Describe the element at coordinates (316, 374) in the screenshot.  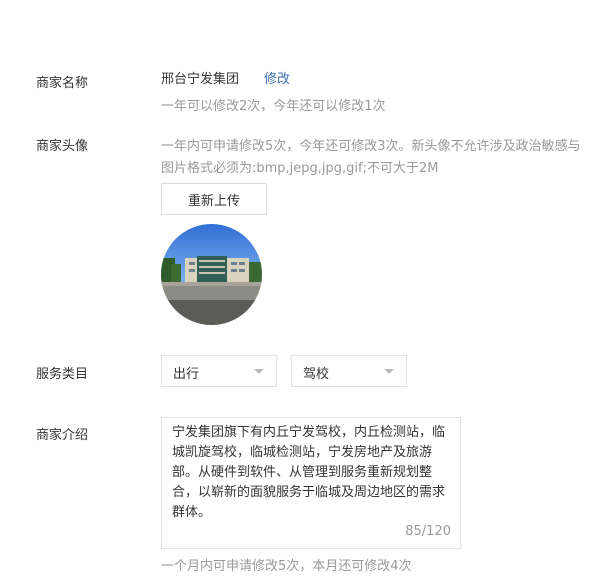
I see `secondary-category-value: 驾校` at that location.